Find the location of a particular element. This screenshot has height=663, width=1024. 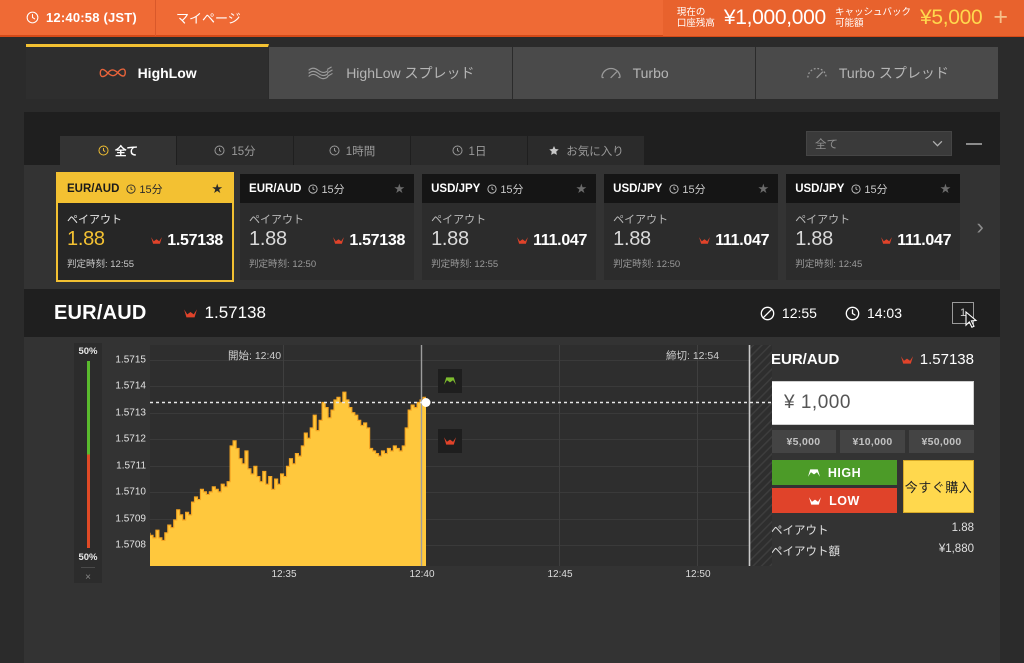

add-funds-button: + is located at coordinates (999, 17).